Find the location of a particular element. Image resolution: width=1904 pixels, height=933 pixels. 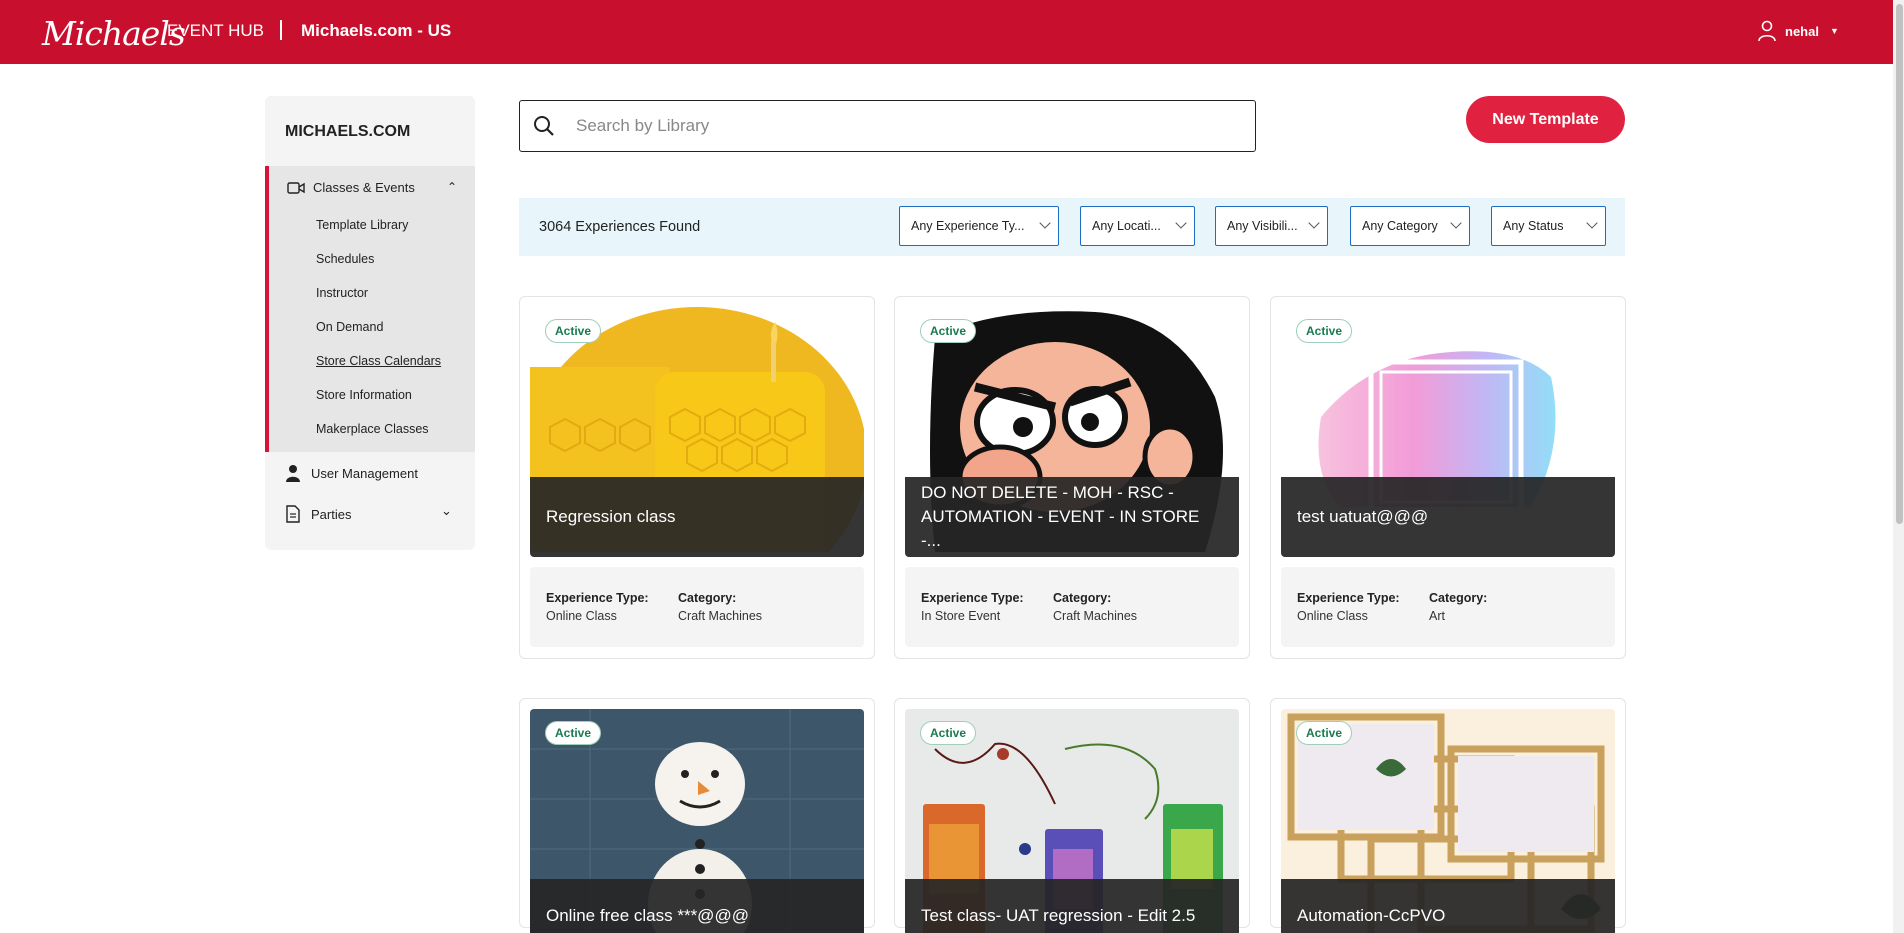

user-name: nehal is located at coordinates (1802, 31).